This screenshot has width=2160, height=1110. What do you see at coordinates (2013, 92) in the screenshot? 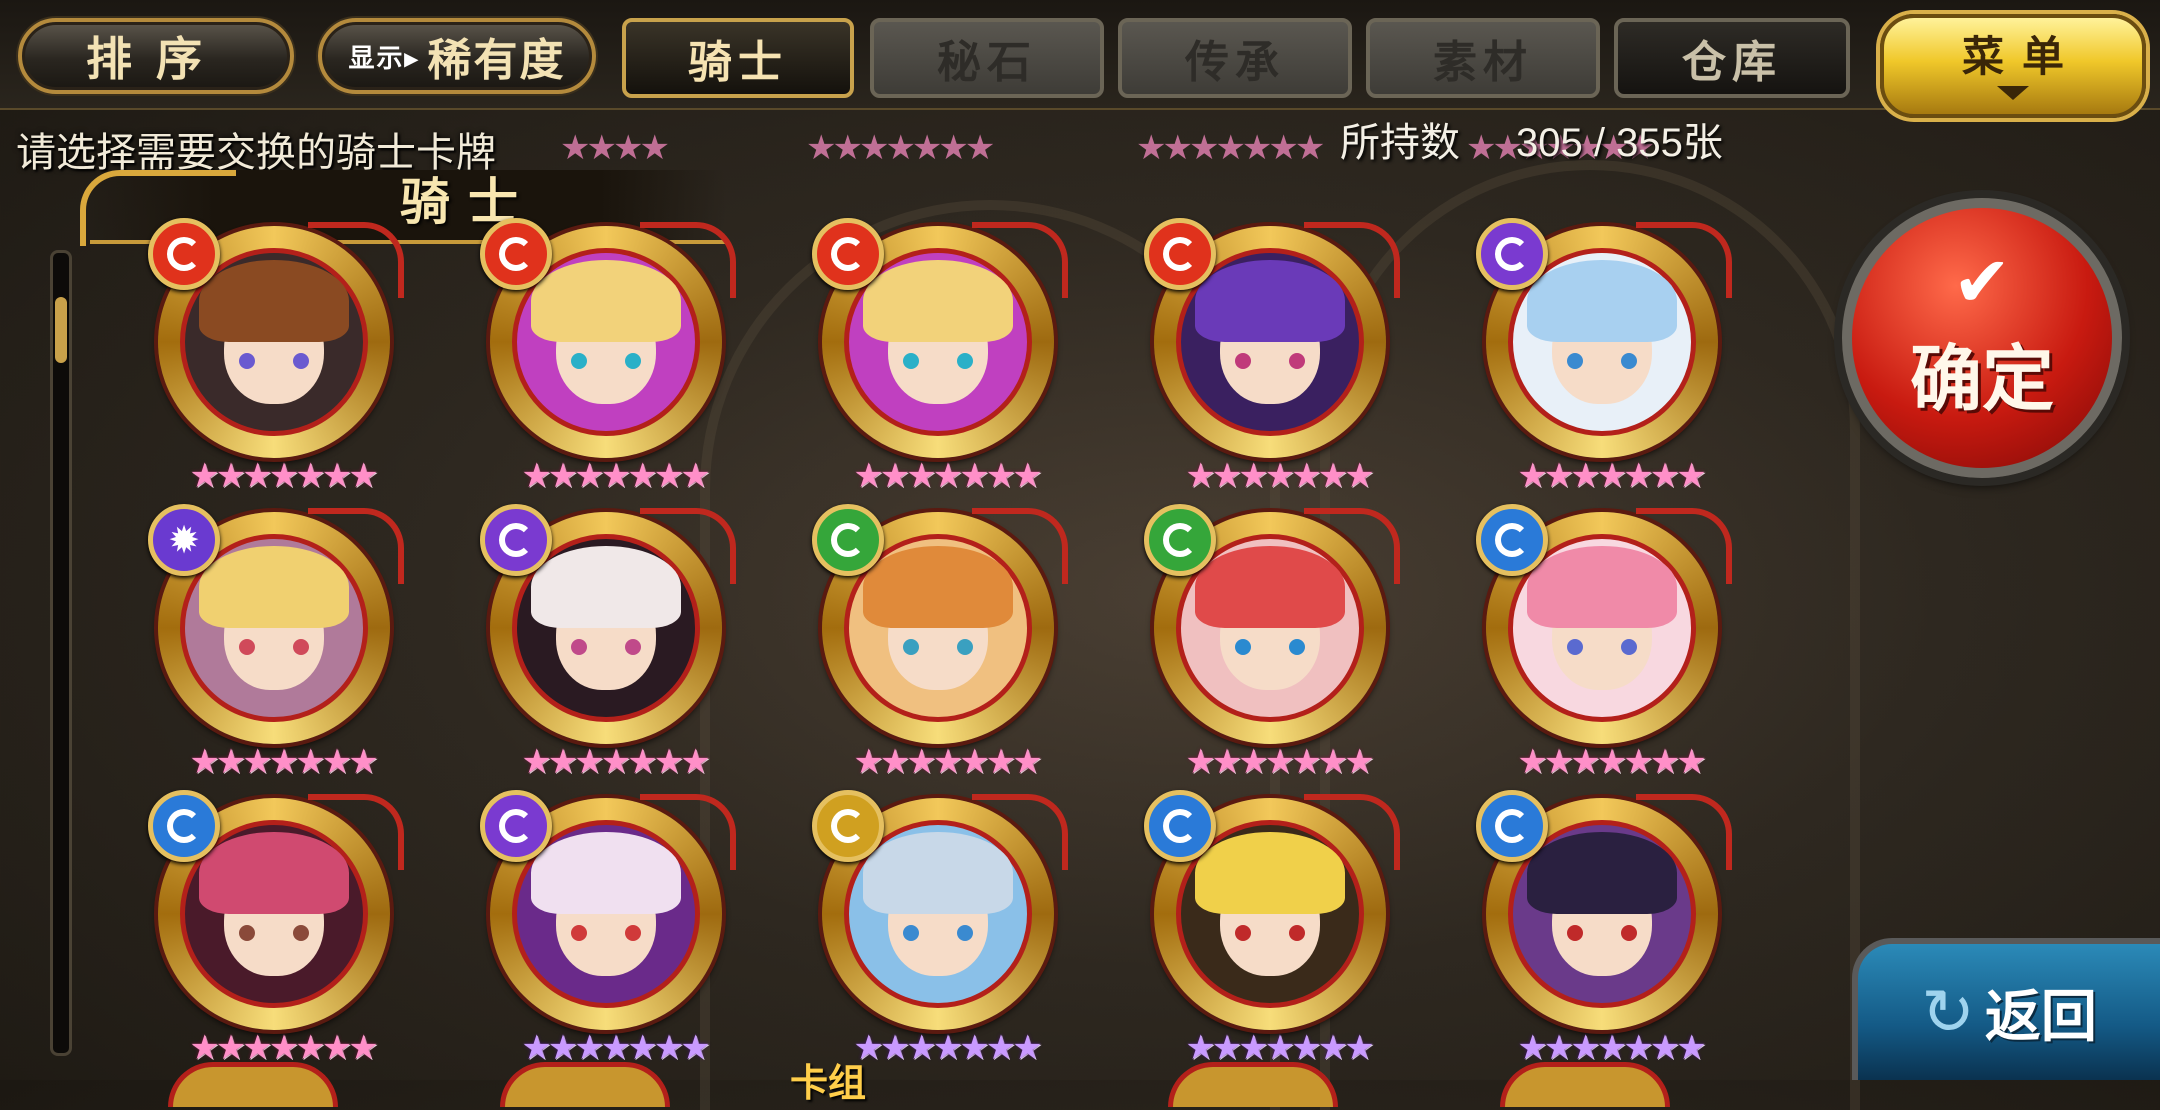
I see `chevron-down-icon` at bounding box center [2013, 92].